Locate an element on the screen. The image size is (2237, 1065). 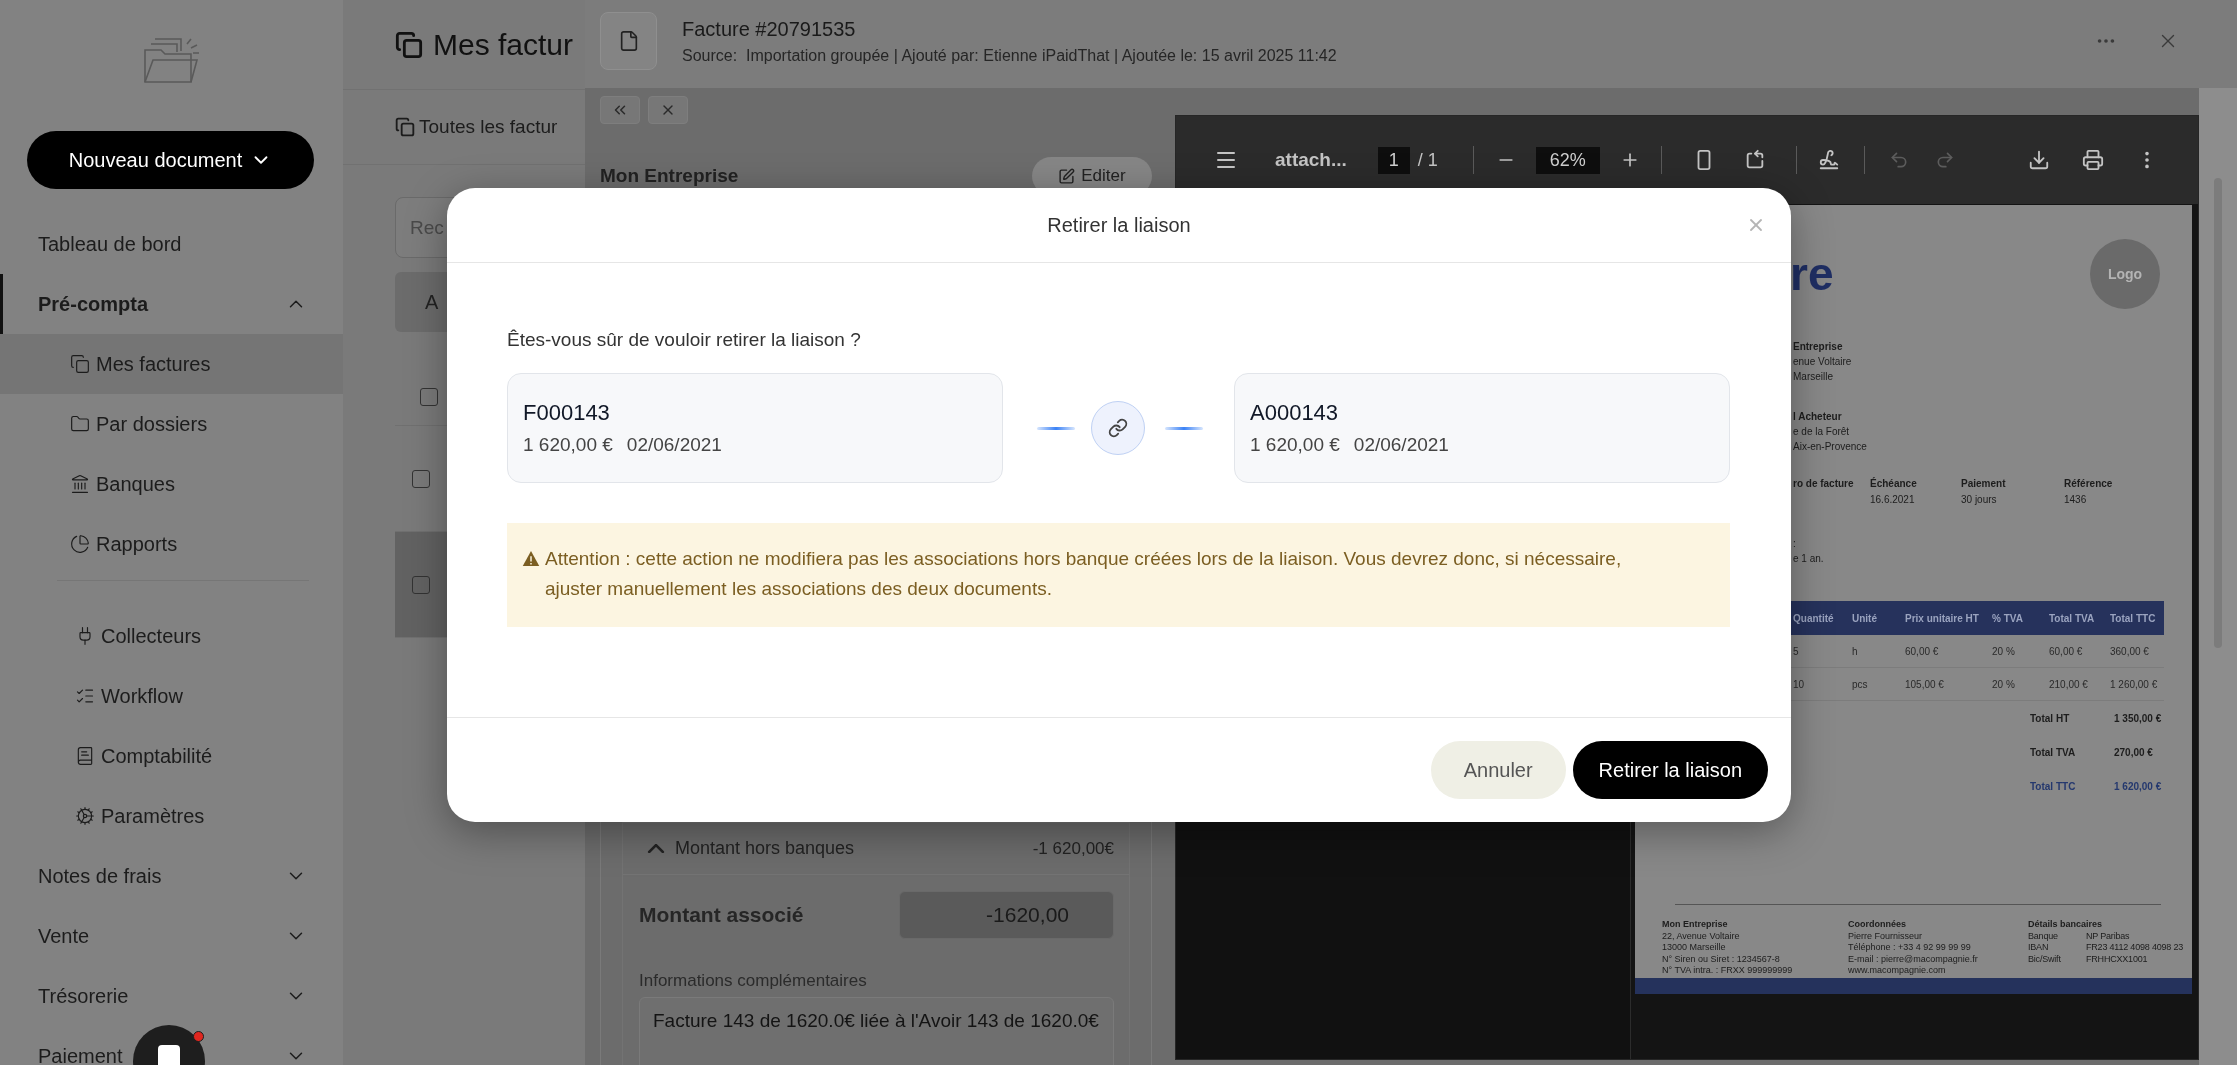
chevron-up-icon is located at coordinates (656, 848).